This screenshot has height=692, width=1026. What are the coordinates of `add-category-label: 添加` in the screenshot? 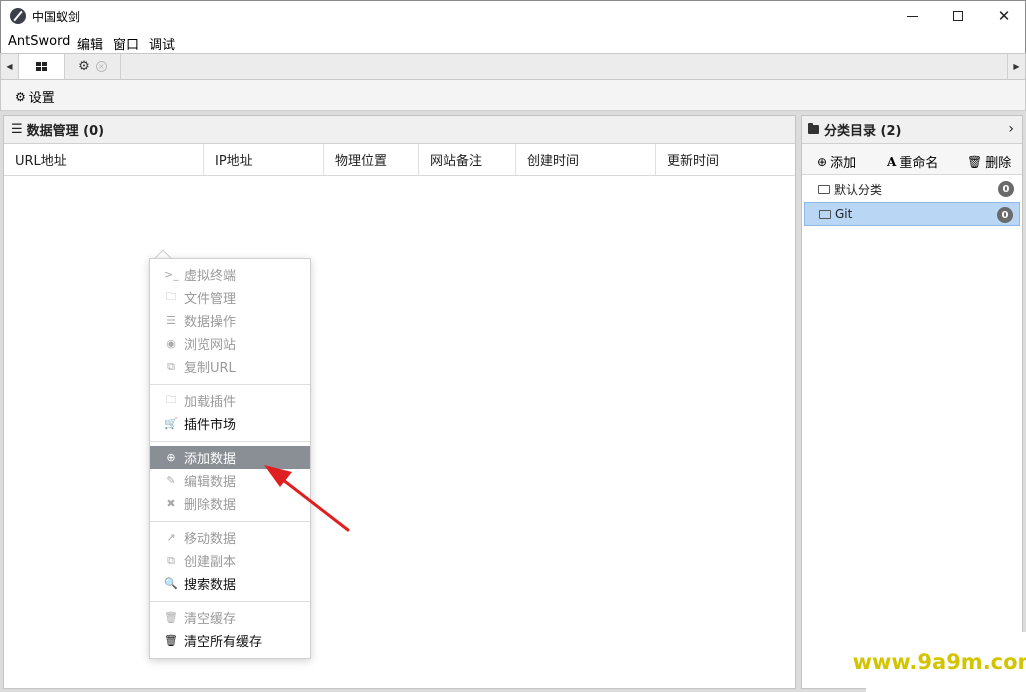 It's located at (843, 163).